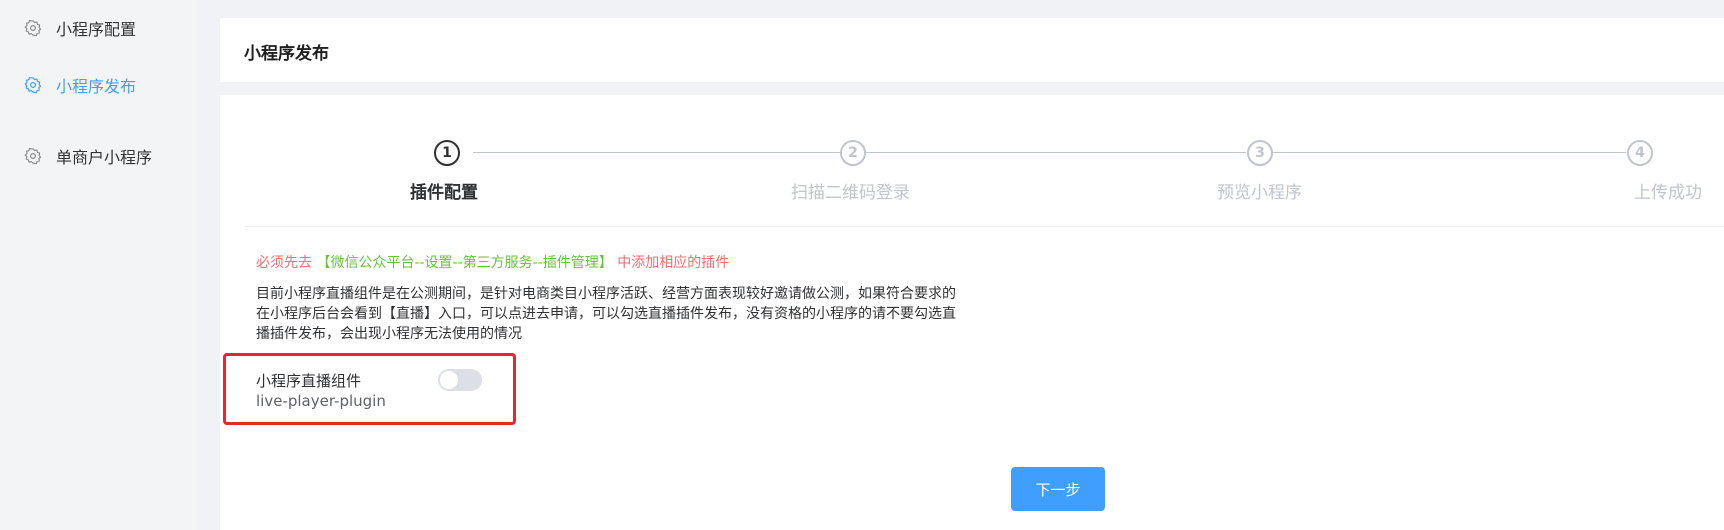 The width and height of the screenshot is (1724, 530). What do you see at coordinates (444, 193) in the screenshot?
I see `step-1-title: 插件配置` at bounding box center [444, 193].